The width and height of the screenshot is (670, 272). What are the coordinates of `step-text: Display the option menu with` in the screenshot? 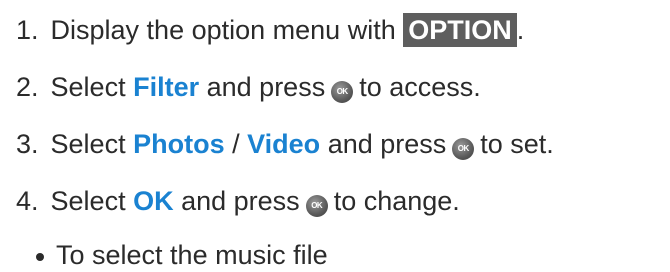 It's located at (223, 30).